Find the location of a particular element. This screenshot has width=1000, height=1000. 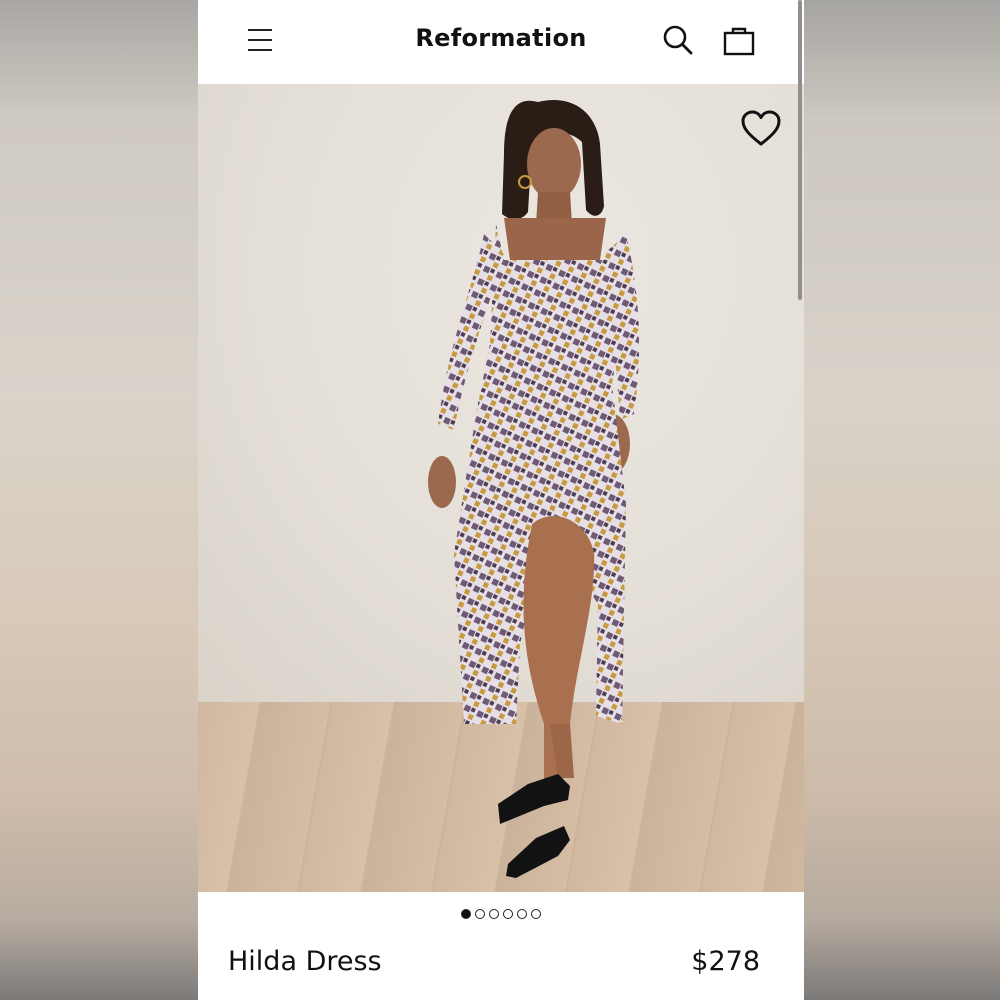

carousel-indicator is located at coordinates (501, 912).